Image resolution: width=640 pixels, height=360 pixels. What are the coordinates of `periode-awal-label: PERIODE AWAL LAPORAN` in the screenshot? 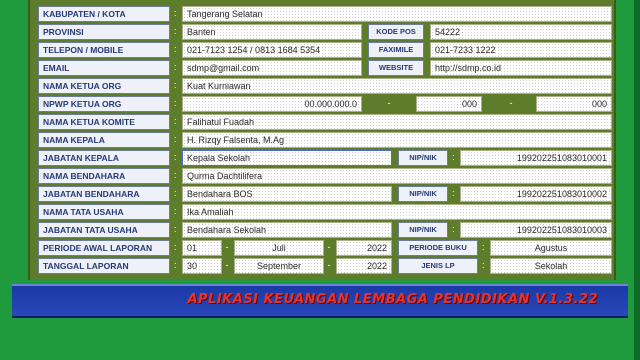 It's located at (104, 248).